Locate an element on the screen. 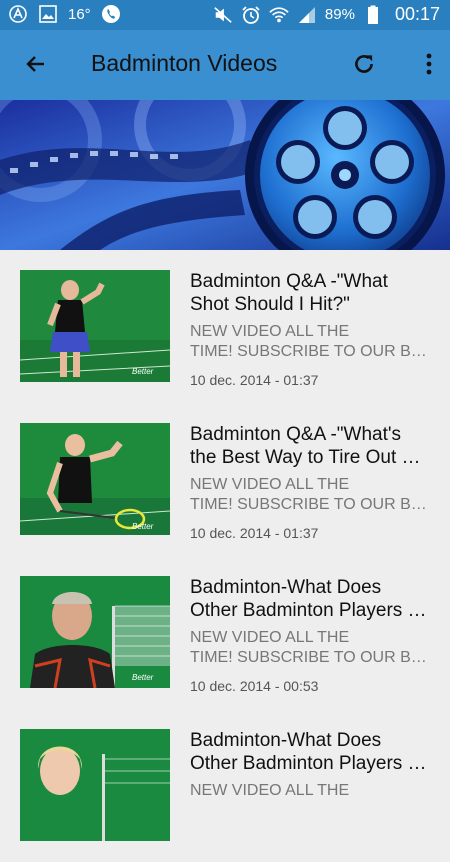 The image size is (450, 862). video-title: Badminton Q&A -"What's is located at coordinates (296, 434).